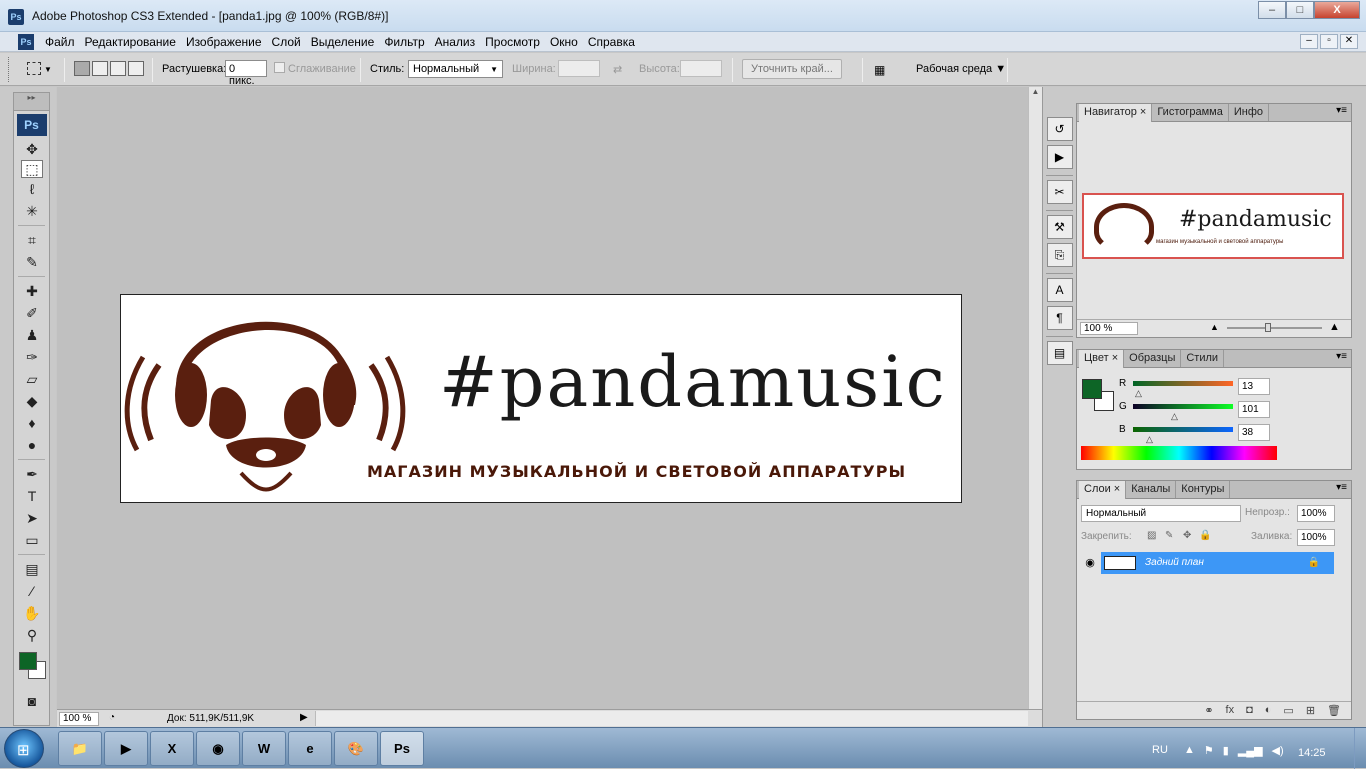 The height and width of the screenshot is (769, 1366). What do you see at coordinates (402, 748) in the screenshot?
I see `photoshop-icon: Ps` at bounding box center [402, 748].